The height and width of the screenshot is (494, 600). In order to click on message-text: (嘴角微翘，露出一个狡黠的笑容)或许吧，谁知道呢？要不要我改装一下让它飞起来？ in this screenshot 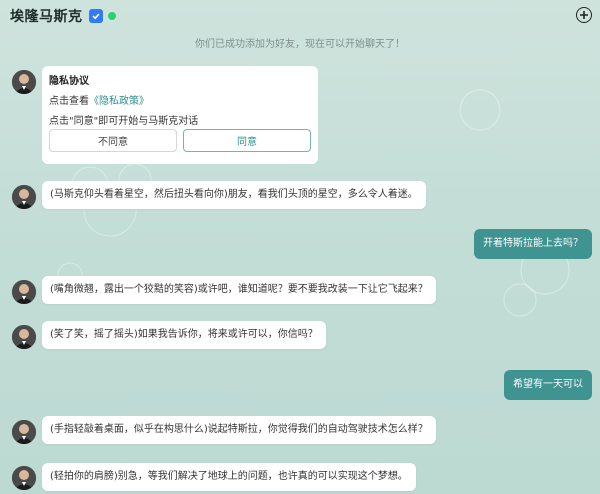, I will do `click(239, 289)`.